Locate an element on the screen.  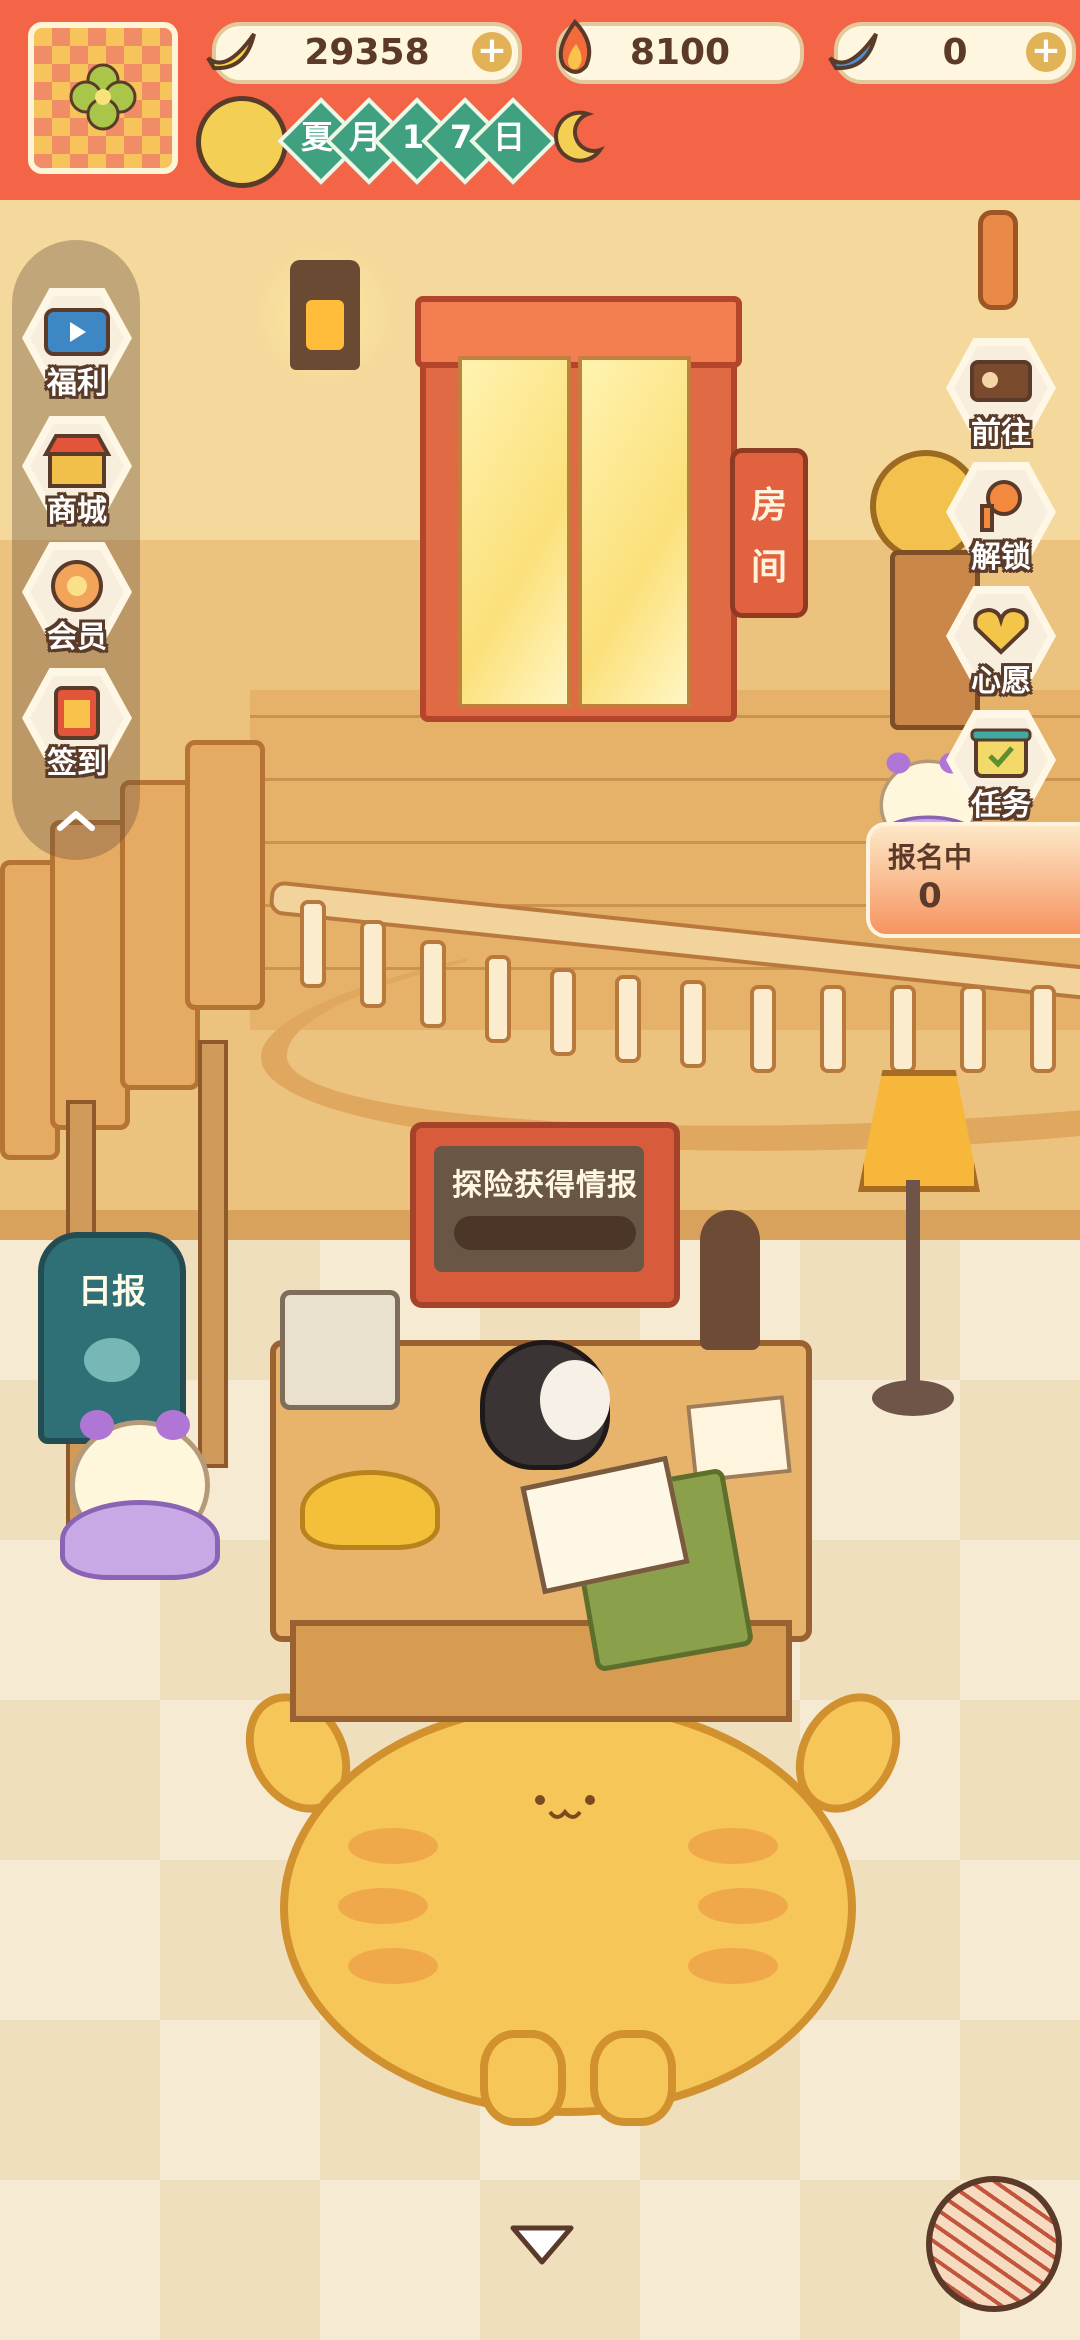
intel-progress-bar is located at coordinates (545, 1233).